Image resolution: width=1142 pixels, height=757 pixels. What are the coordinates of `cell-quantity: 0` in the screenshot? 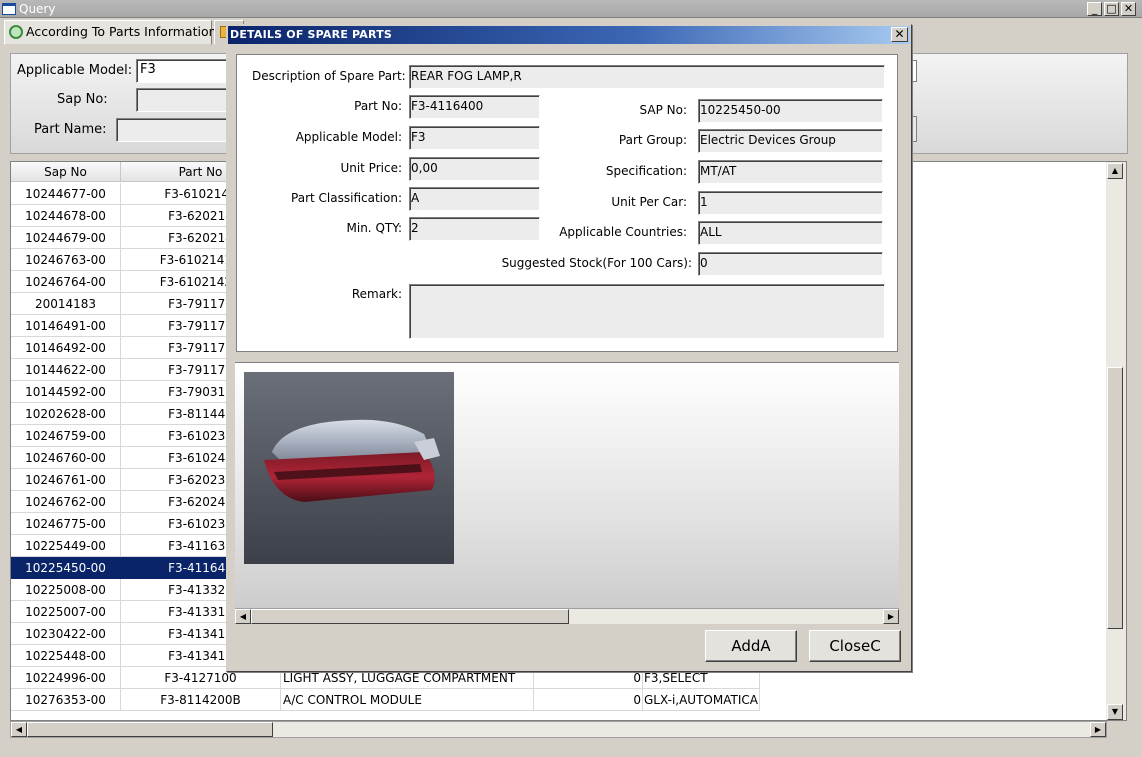 It's located at (588, 700).